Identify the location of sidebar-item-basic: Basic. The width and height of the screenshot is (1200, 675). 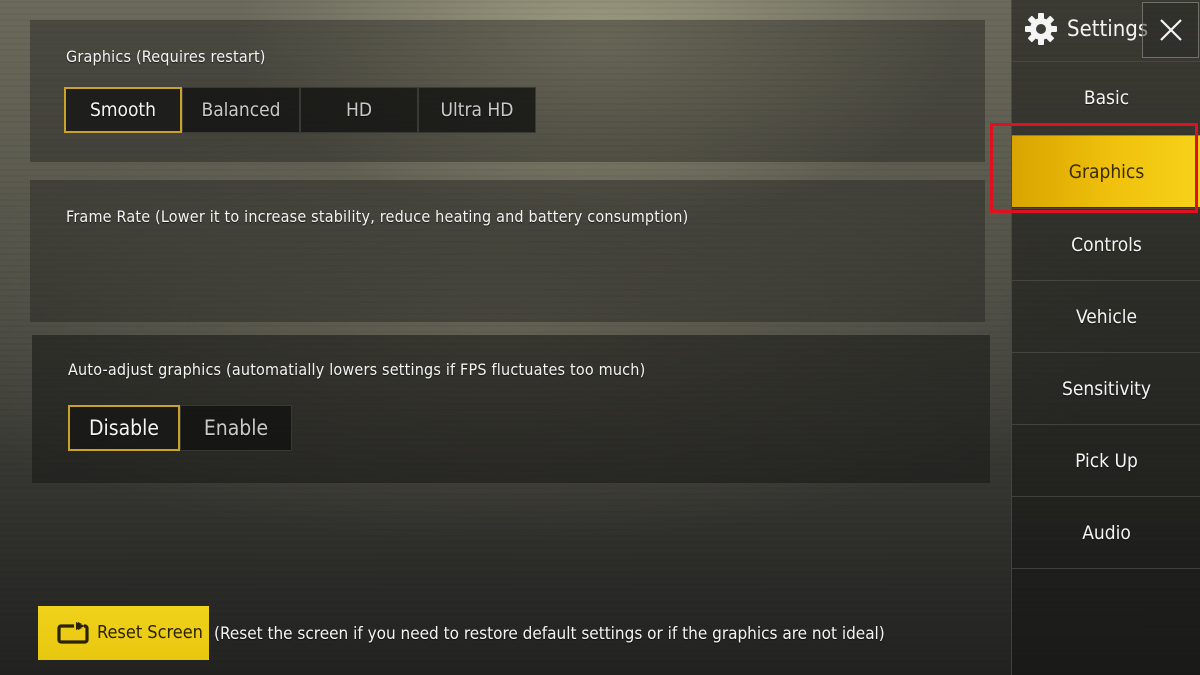
(1106, 97).